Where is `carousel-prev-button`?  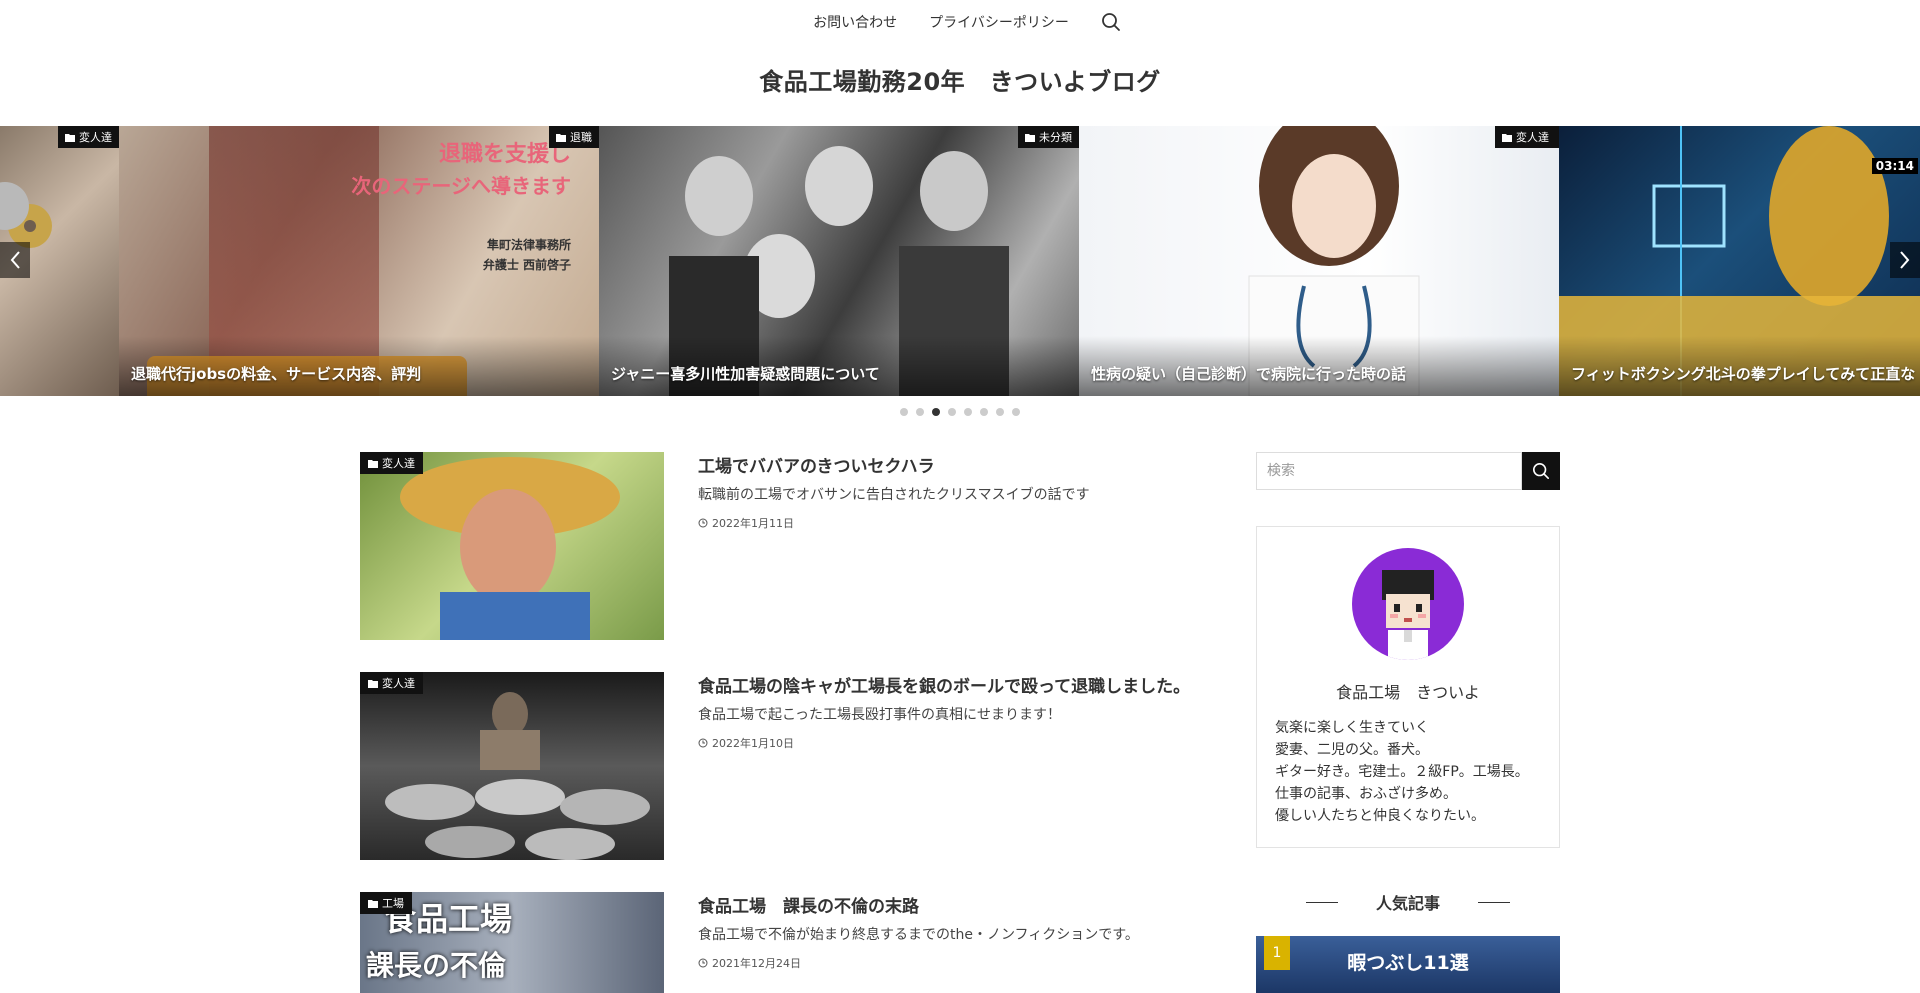
carousel-prev-button is located at coordinates (15, 260).